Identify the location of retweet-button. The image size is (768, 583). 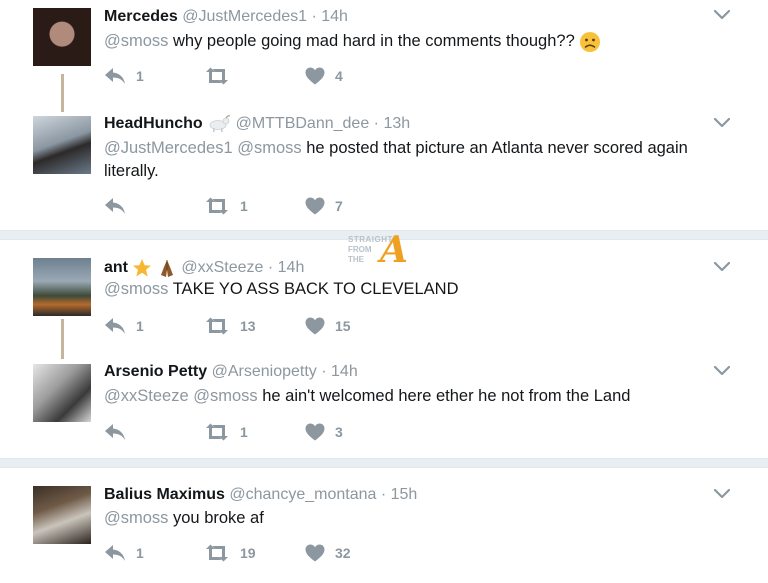
(222, 76).